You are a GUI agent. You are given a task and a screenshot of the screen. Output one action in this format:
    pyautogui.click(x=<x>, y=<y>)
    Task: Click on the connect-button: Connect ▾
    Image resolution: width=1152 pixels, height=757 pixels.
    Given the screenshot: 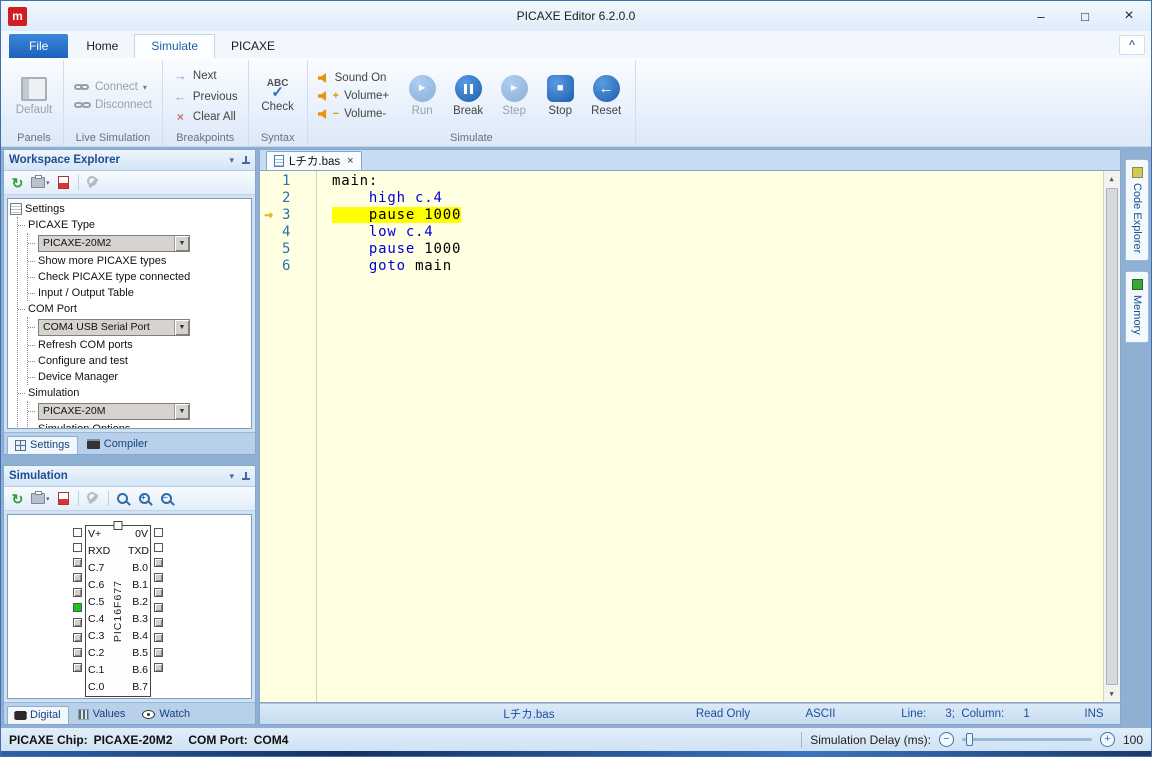 What is the action you would take?
    pyautogui.click(x=113, y=87)
    